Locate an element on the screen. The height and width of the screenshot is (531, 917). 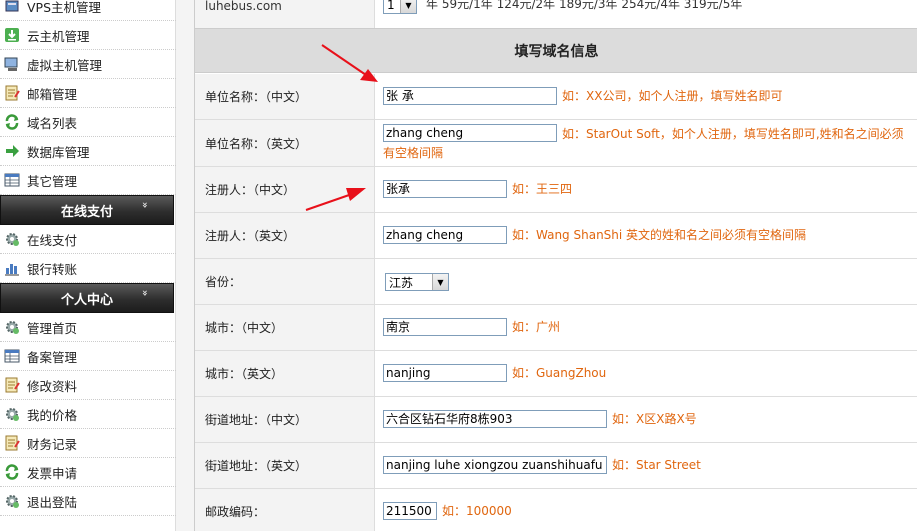
sidebar-item-icp: 备案管理 is located at coordinates (88, 356).